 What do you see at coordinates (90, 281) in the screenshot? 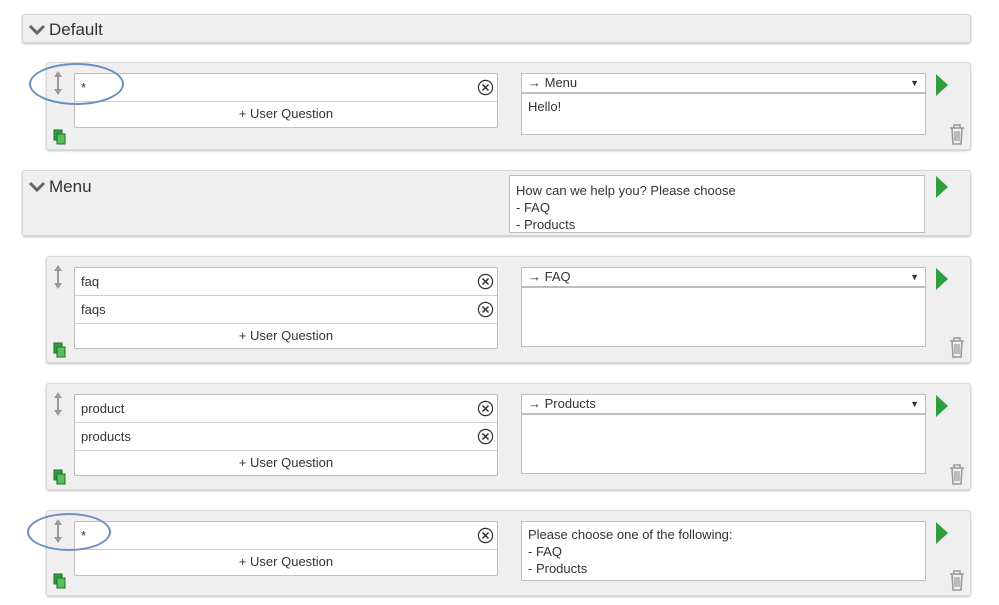
I see `question-text: faq` at bounding box center [90, 281].